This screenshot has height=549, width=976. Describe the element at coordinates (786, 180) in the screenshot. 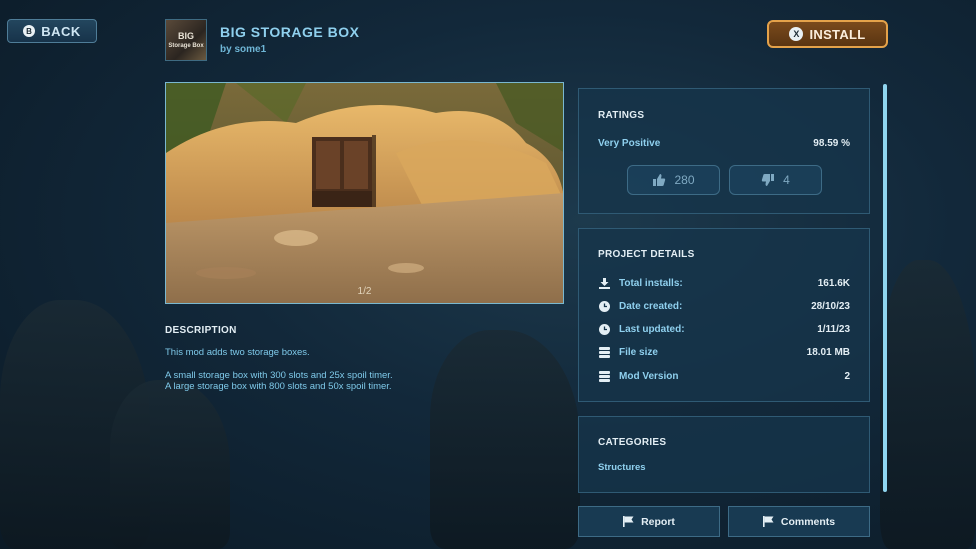

I see `downvote-count: 4` at that location.